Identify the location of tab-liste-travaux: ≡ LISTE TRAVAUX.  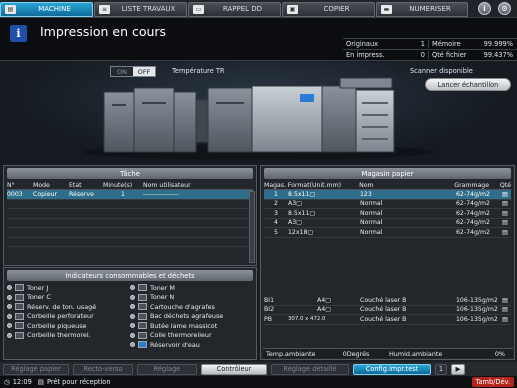
(140, 9).